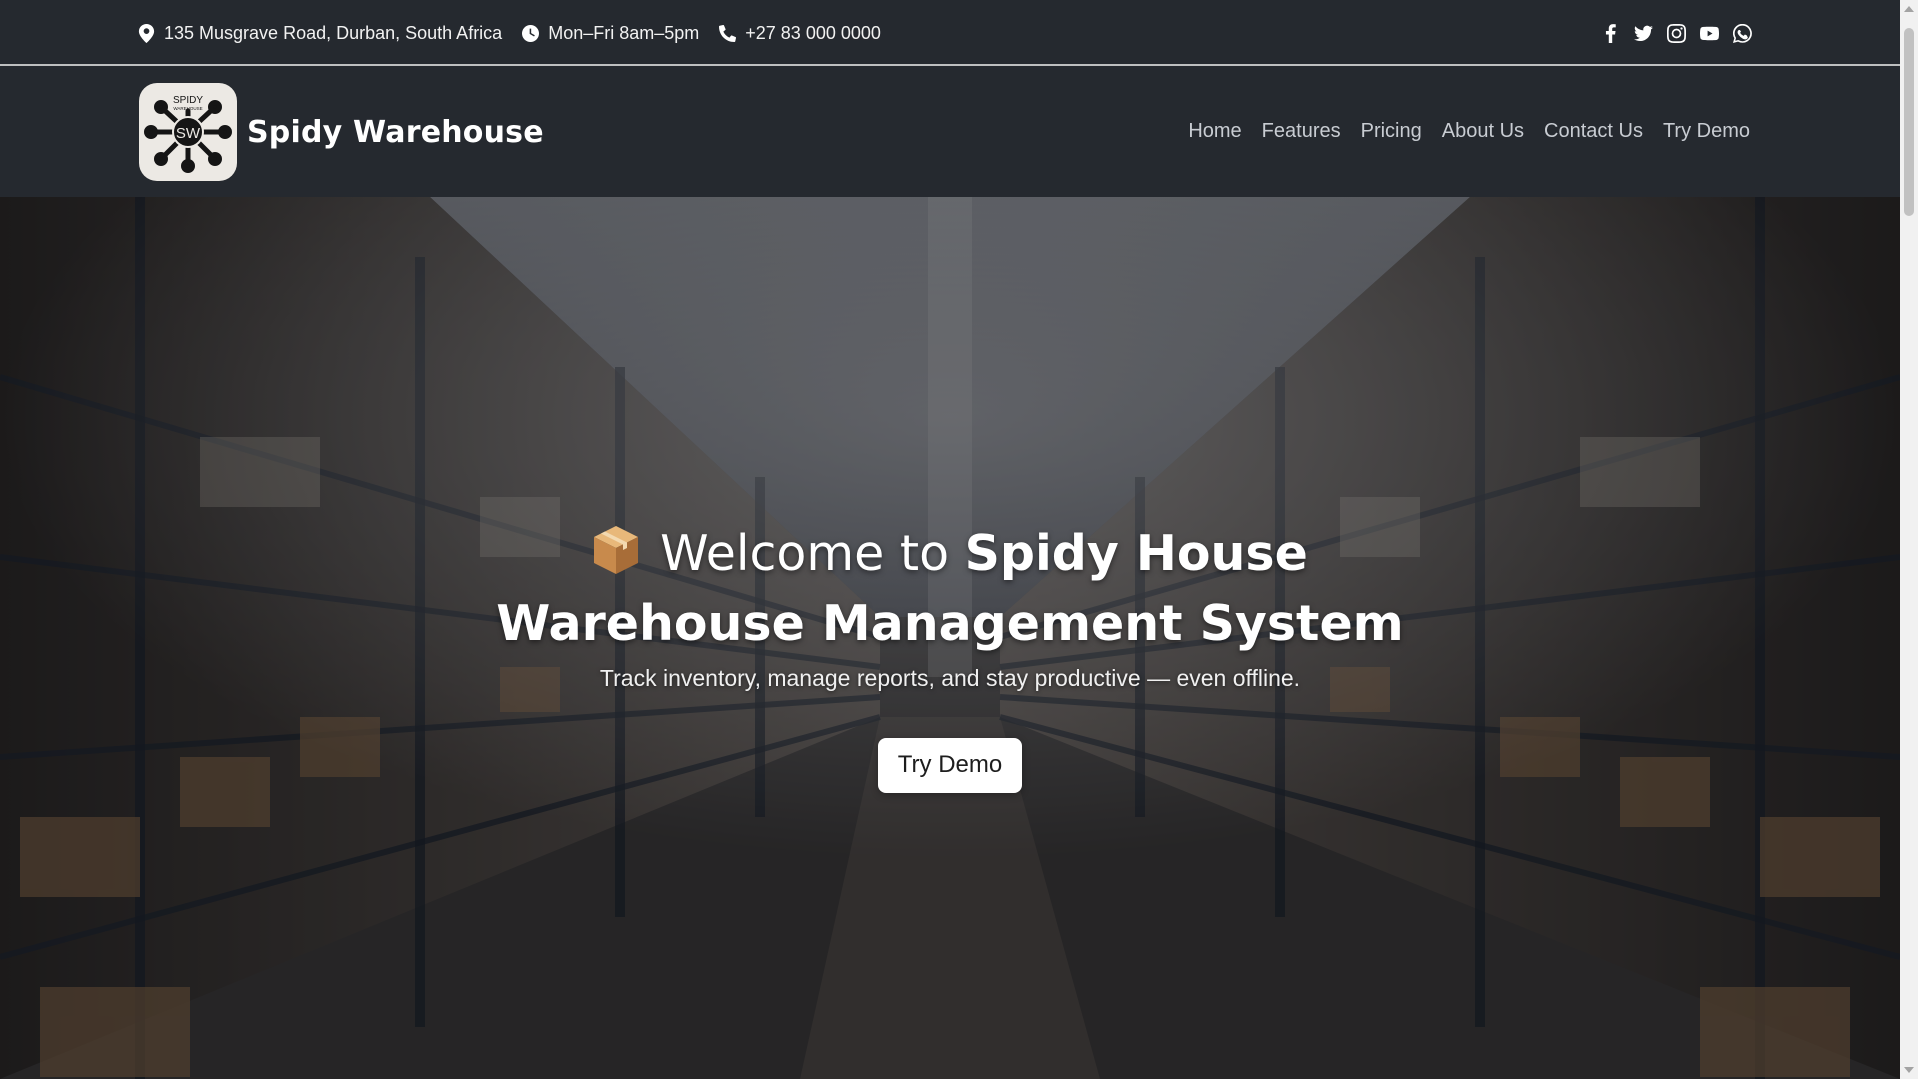 Image resolution: width=1918 pixels, height=1079 pixels. I want to click on page-scrollbar, so click(1909, 539).